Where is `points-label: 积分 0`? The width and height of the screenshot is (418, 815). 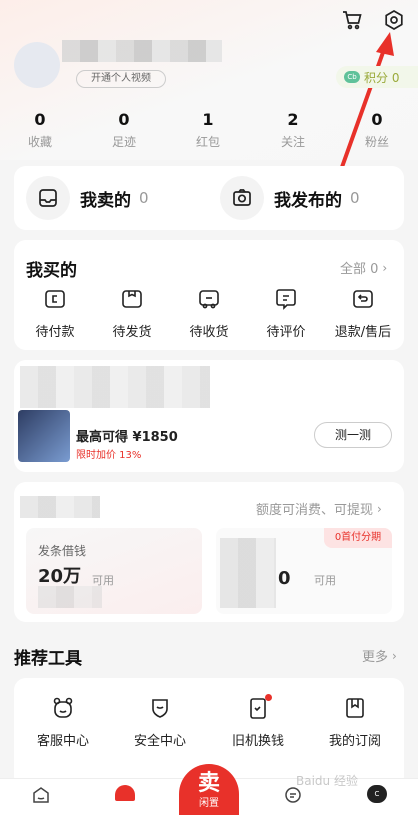
points-label: 积分 0 is located at coordinates (382, 77).